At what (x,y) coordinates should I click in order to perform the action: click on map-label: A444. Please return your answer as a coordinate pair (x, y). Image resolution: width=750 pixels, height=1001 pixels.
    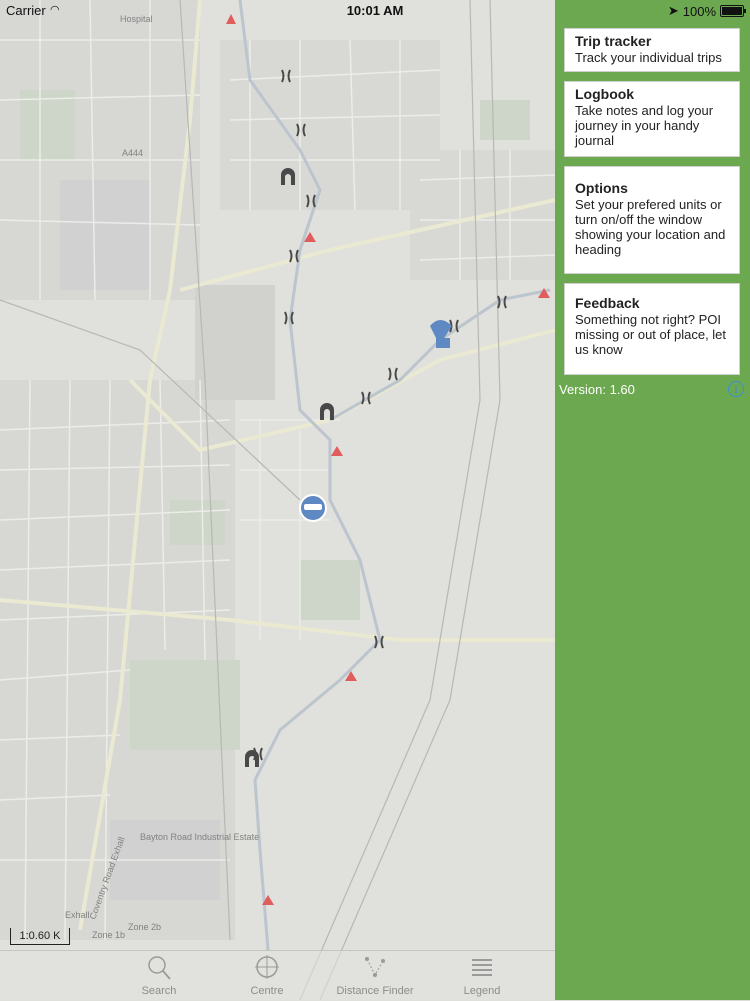
    Looking at the image, I should click on (132, 153).